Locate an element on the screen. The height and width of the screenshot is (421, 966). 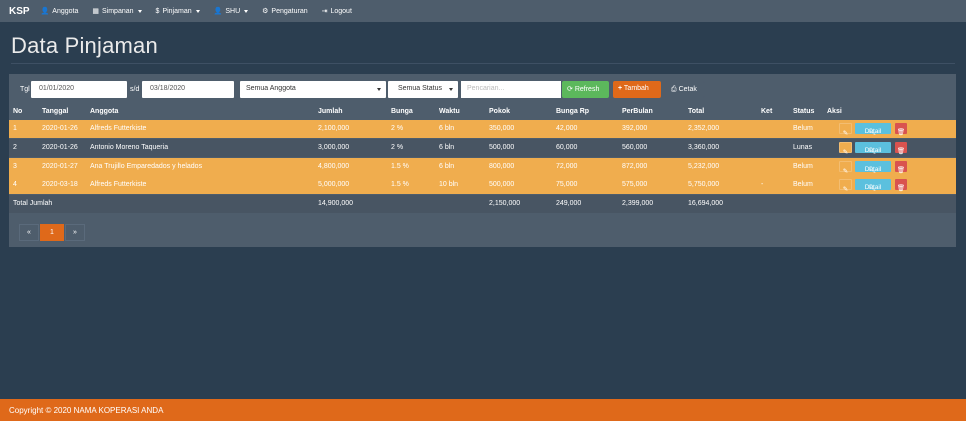
cell-total: 2,352,000 is located at coordinates (704, 128).